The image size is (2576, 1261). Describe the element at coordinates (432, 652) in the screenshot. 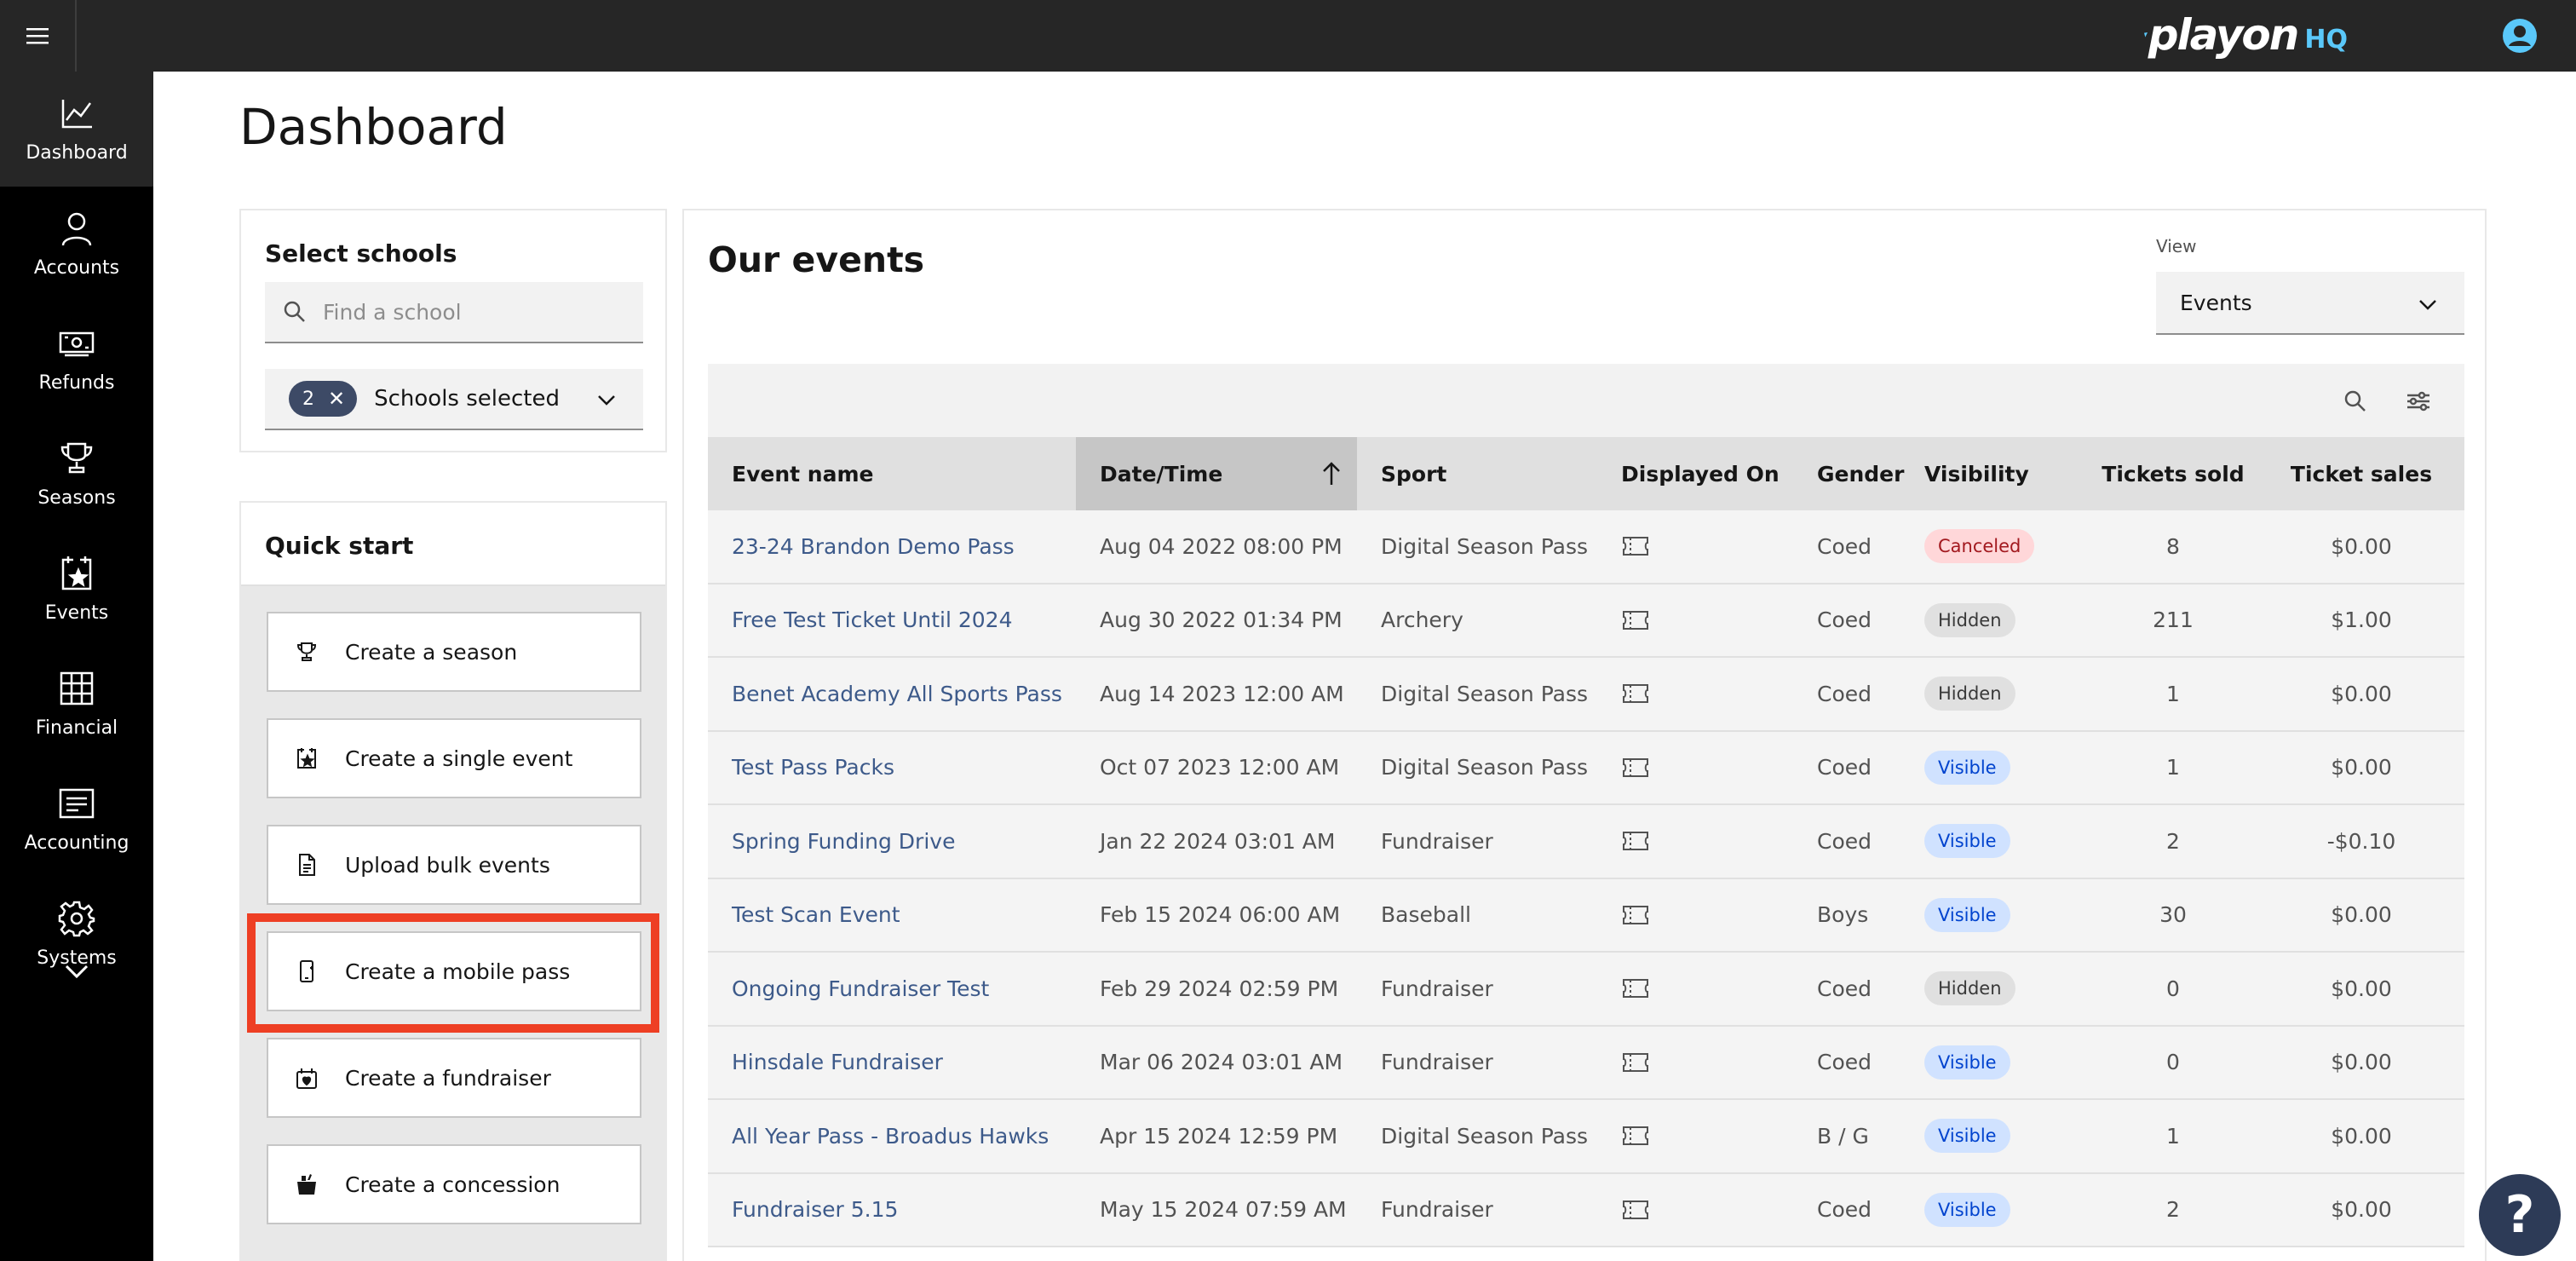

I see `quick-start-label: Create a season` at that location.